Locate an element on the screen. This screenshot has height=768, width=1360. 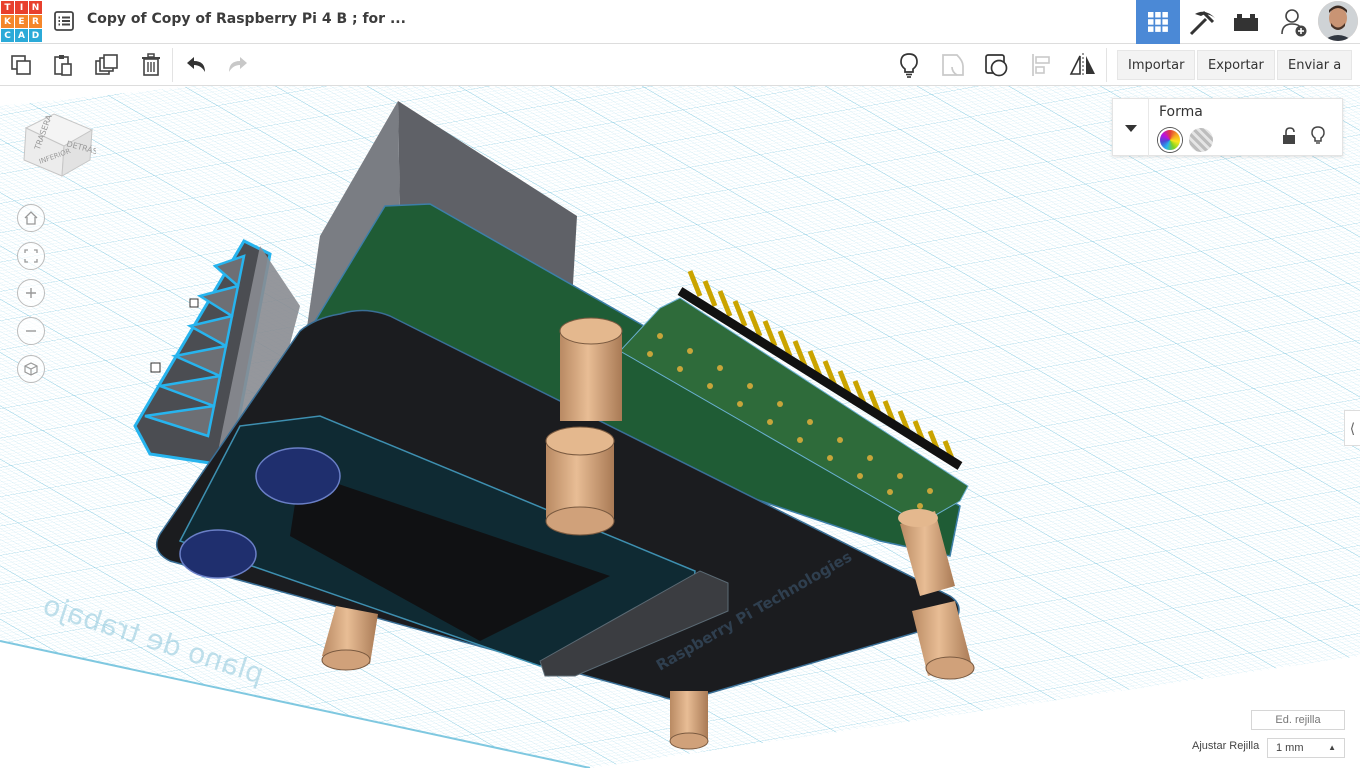
3d-design-view-icon is located at coordinates (1158, 22).